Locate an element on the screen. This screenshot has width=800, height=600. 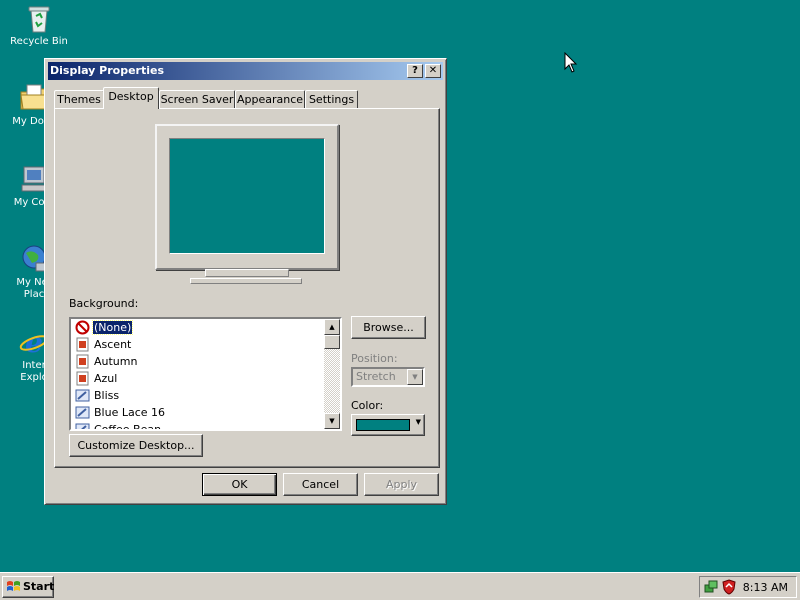
list-item-label: Bliss is located at coordinates (107, 395).